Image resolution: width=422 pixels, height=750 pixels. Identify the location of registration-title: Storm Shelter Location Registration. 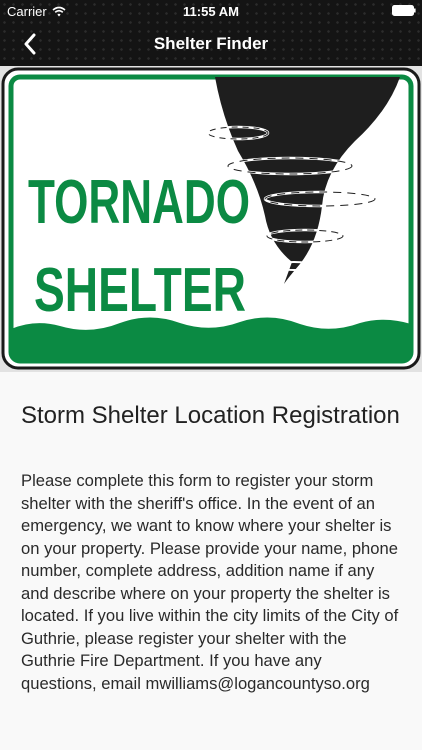
(210, 415).